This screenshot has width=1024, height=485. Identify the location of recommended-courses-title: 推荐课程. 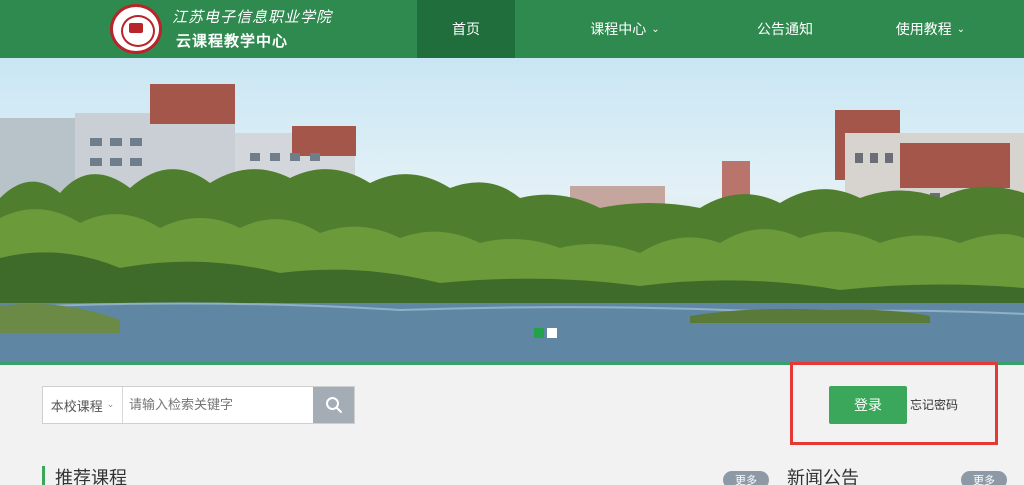
(91, 476).